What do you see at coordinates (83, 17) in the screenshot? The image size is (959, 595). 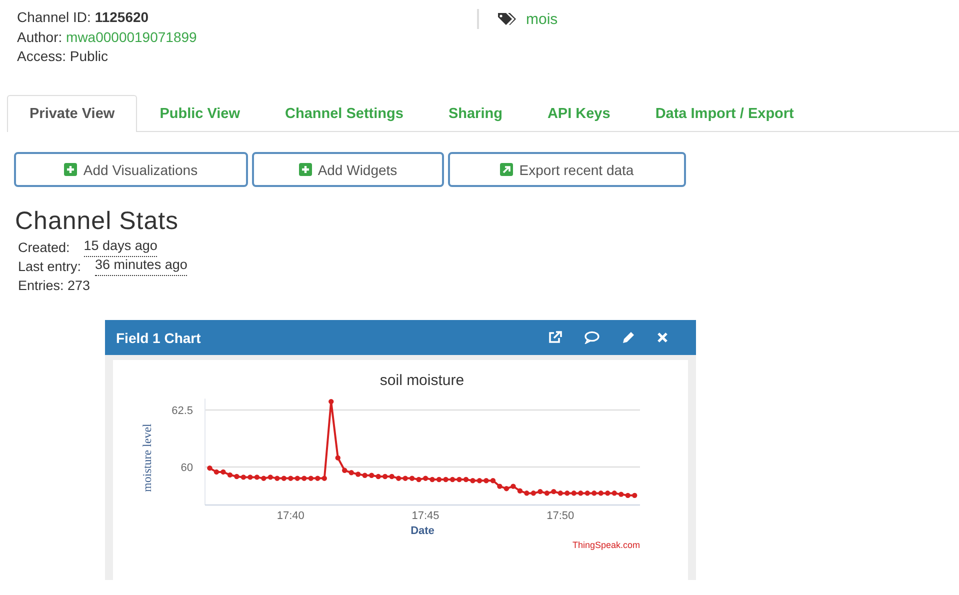 I see `channel-id: Channel ID: 1125620` at bounding box center [83, 17].